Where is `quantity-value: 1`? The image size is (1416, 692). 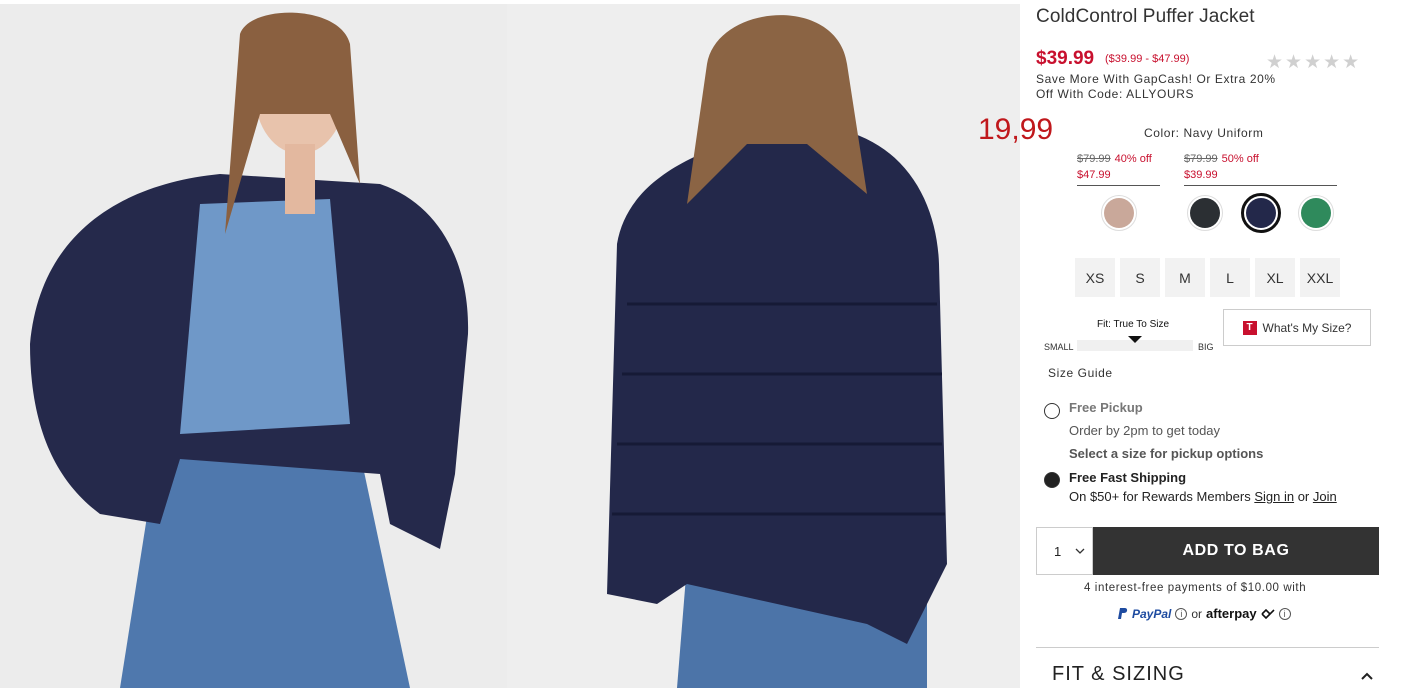
quantity-value: 1 is located at coordinates (1058, 551).